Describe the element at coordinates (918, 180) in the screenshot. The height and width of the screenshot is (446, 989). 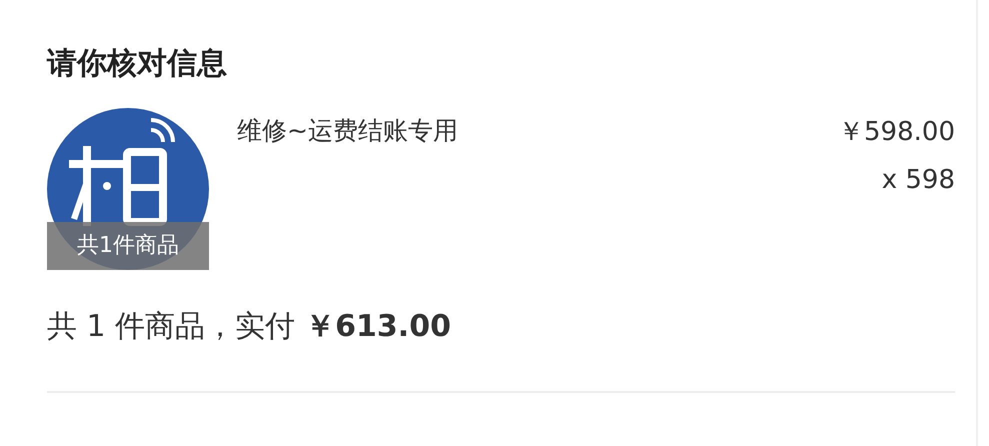
I see `product-quantity: x 598` at that location.